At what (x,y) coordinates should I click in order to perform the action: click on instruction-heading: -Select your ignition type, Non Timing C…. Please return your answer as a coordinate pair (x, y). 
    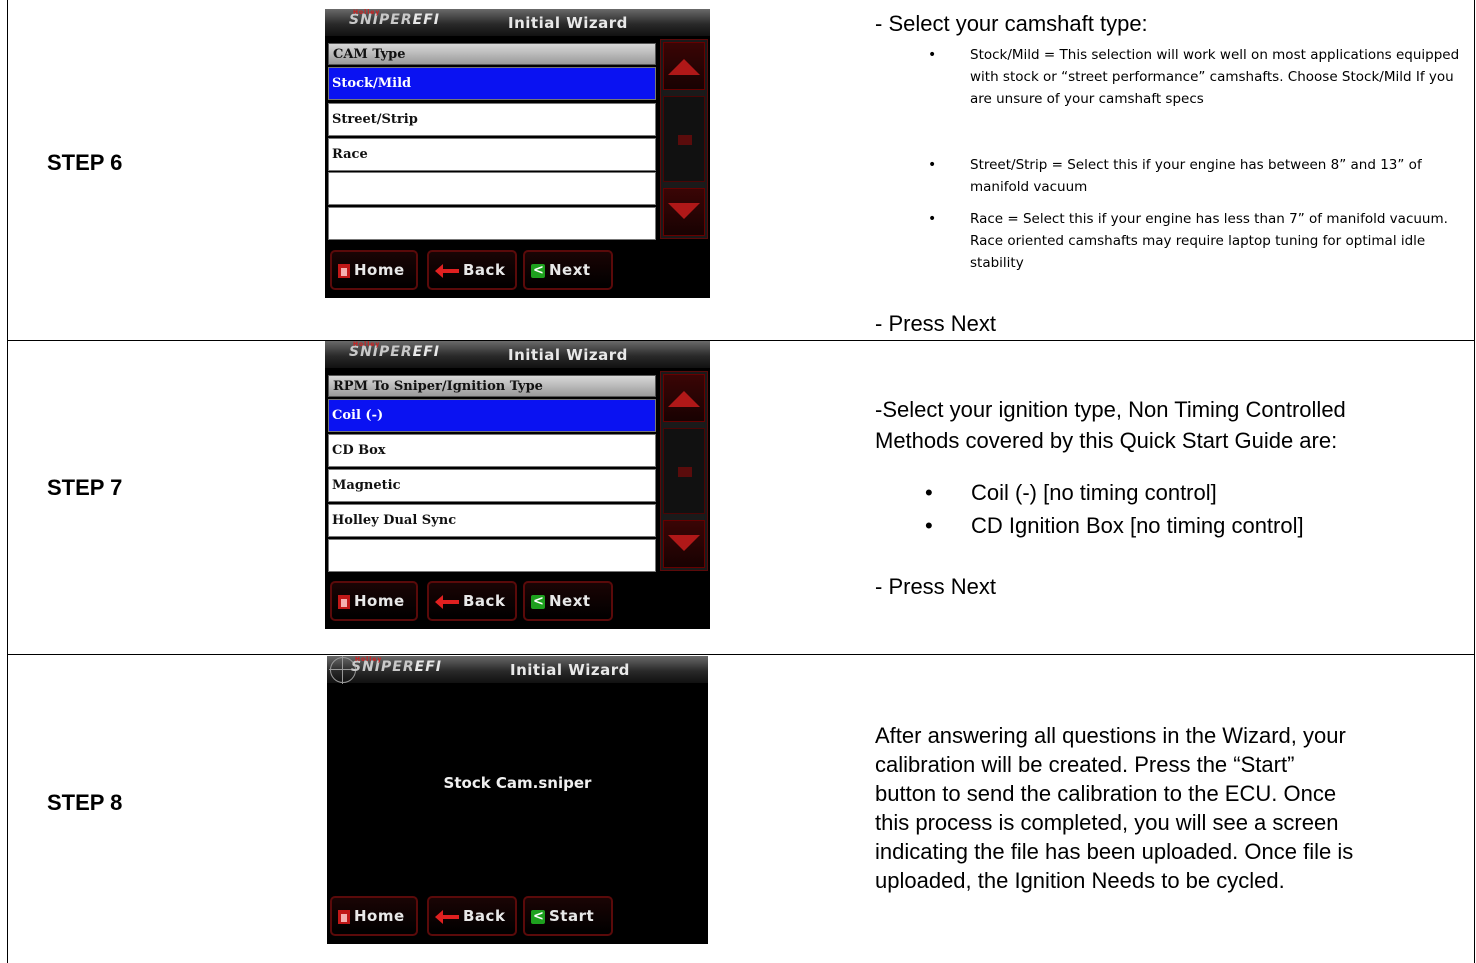
    Looking at the image, I should click on (1110, 409).